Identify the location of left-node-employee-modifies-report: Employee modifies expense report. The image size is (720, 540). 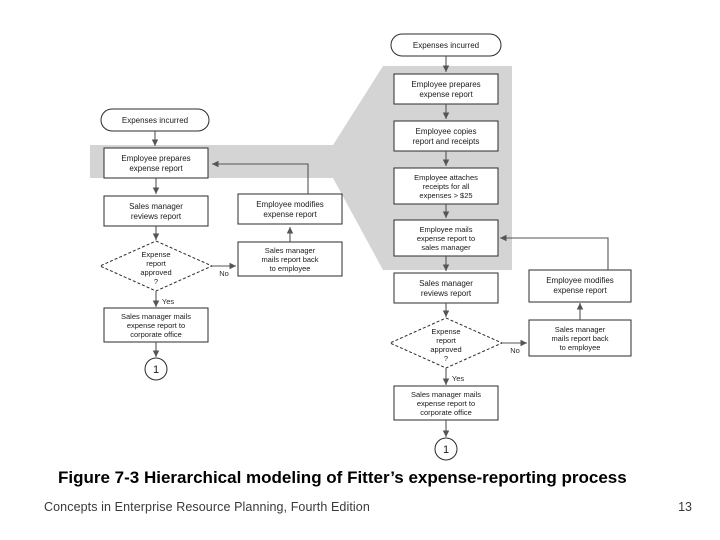
(290, 209).